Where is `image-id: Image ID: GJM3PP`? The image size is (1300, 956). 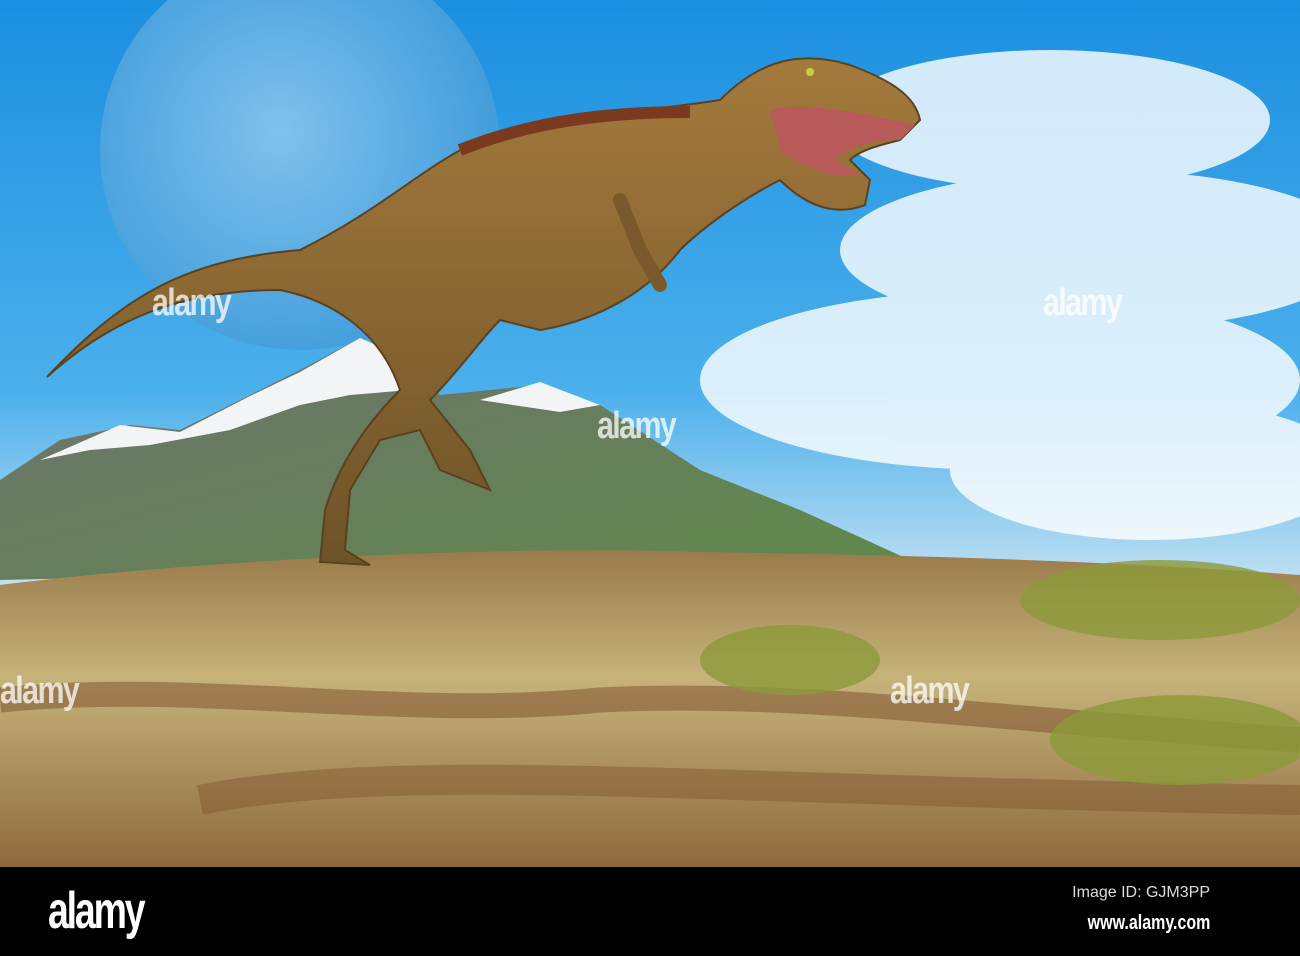
image-id: Image ID: GJM3PP is located at coordinates (1141, 892).